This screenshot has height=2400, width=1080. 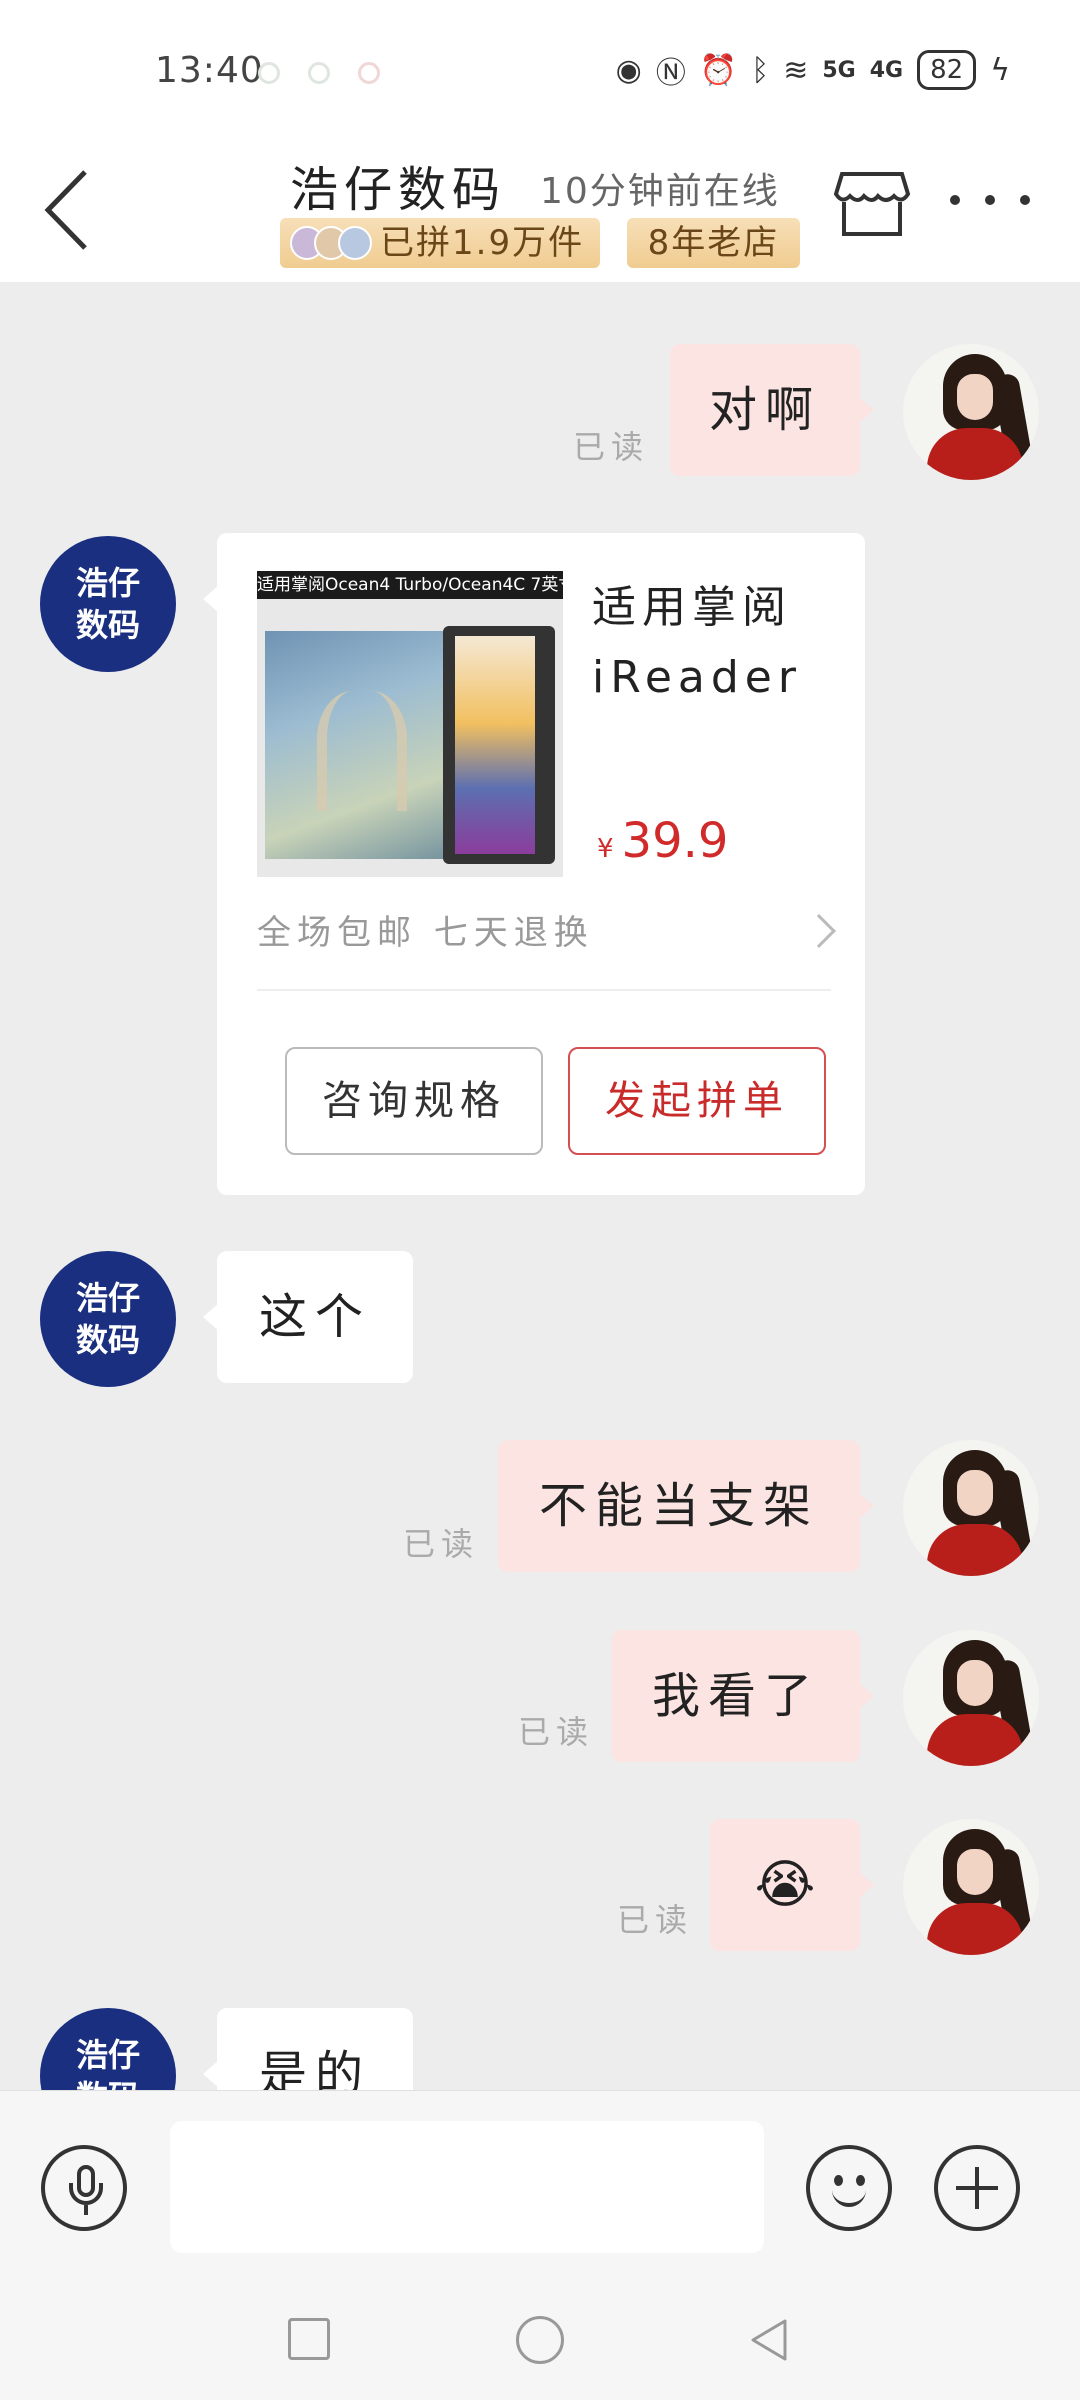 I want to click on nav-recents-icon, so click(x=309, y=2339).